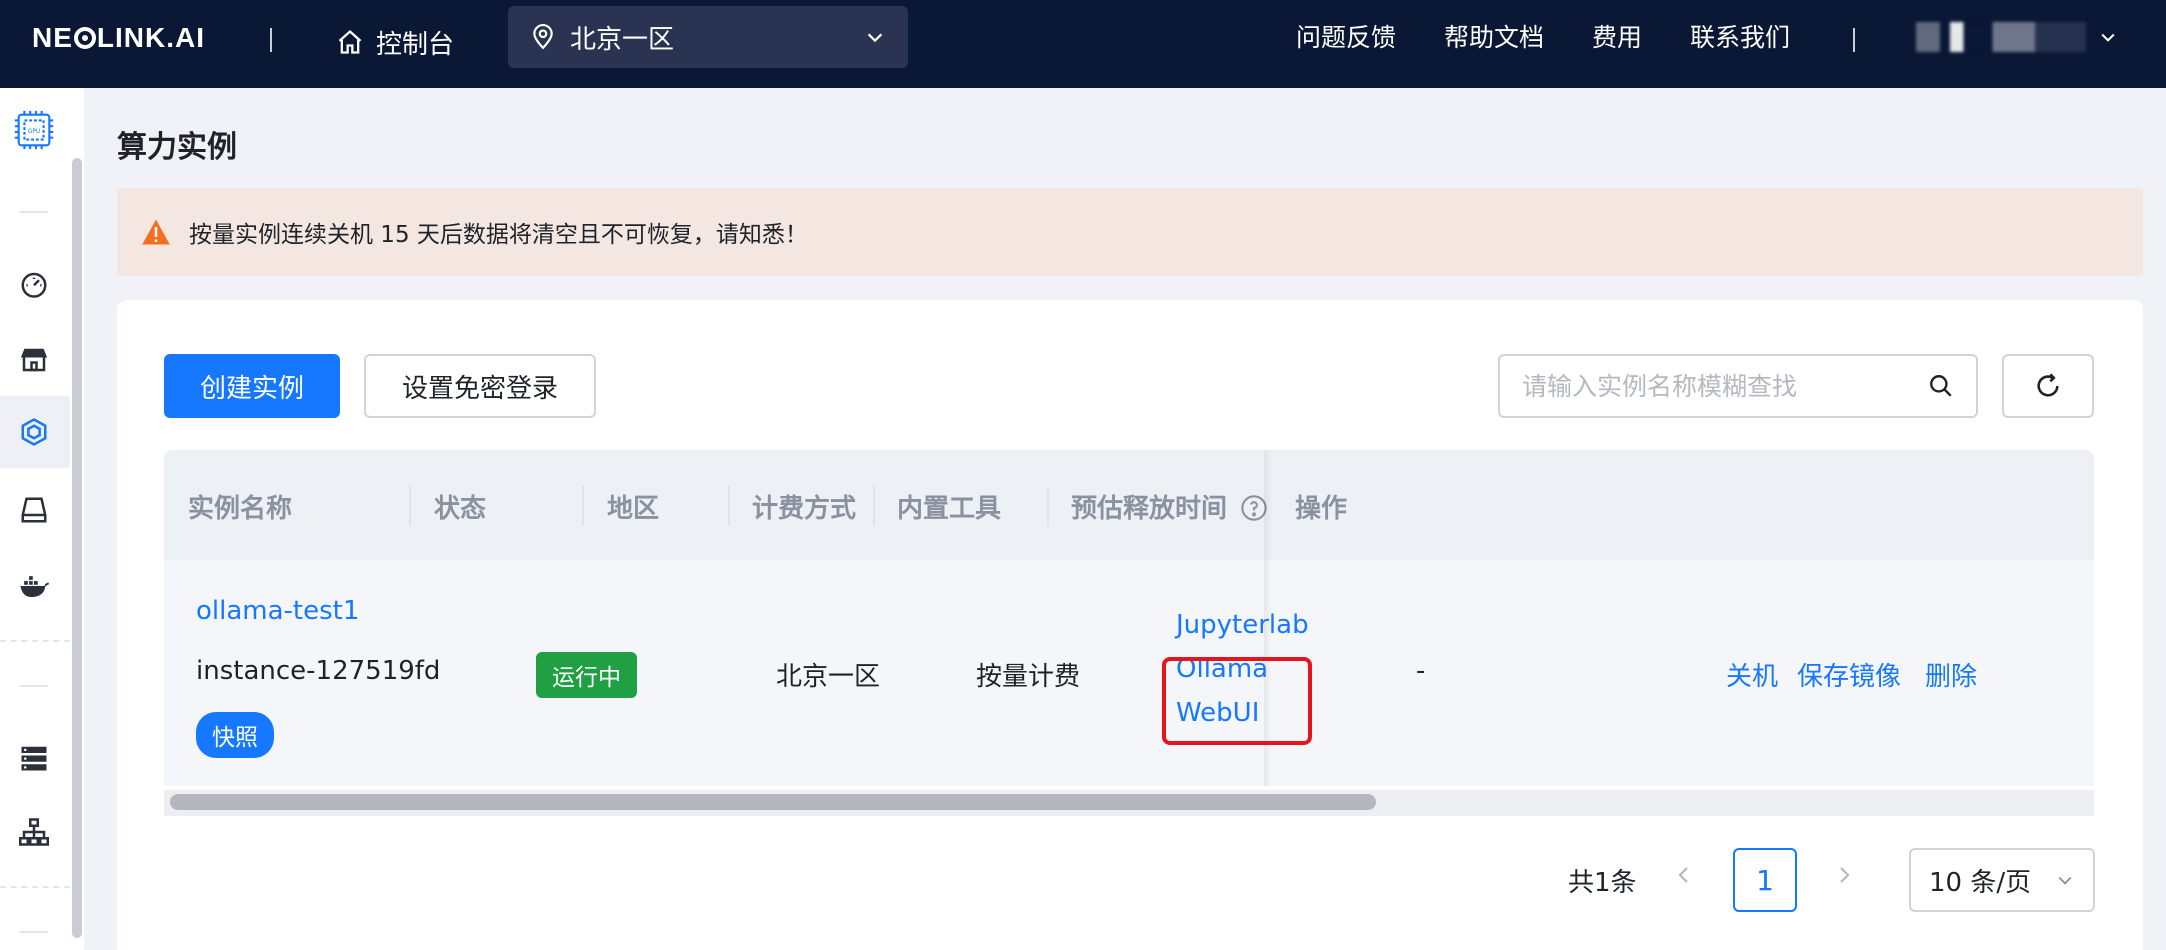 Image resolution: width=2166 pixels, height=950 pixels. I want to click on instance-icon, so click(34, 432).